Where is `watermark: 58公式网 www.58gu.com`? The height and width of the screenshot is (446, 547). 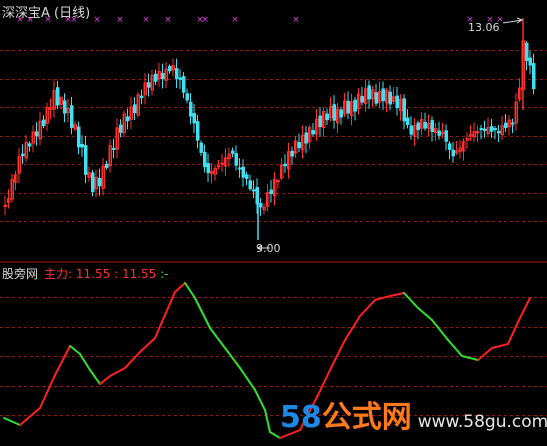
watermark: 58公式网 www.58gu.com is located at coordinates (413, 414).